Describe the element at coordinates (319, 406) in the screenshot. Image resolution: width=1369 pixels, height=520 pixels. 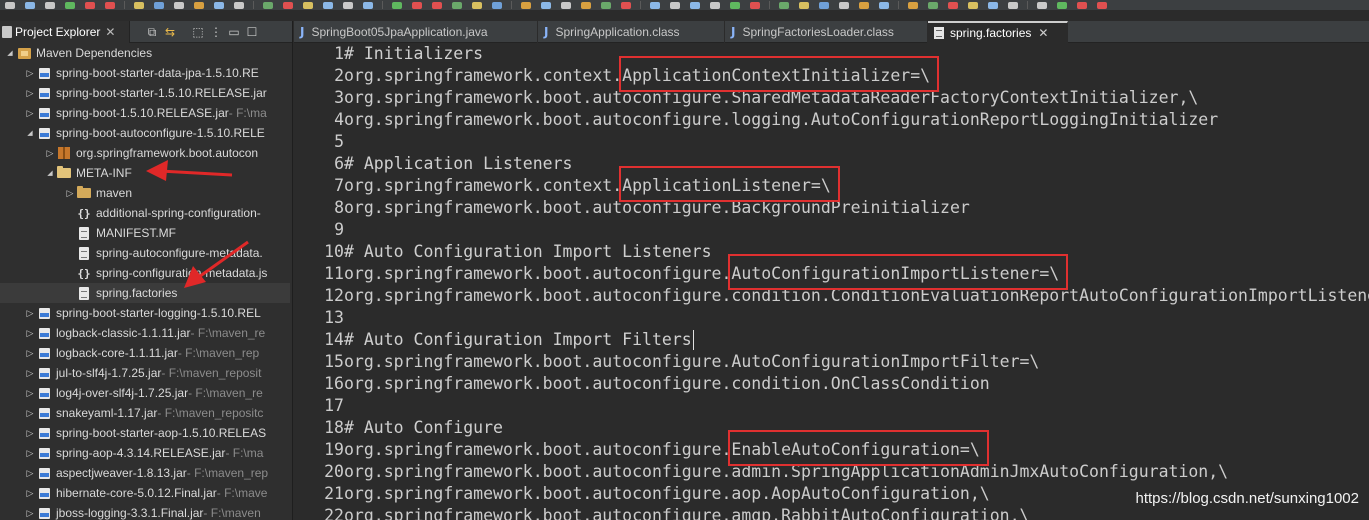
I see `code-line: 17` at that location.